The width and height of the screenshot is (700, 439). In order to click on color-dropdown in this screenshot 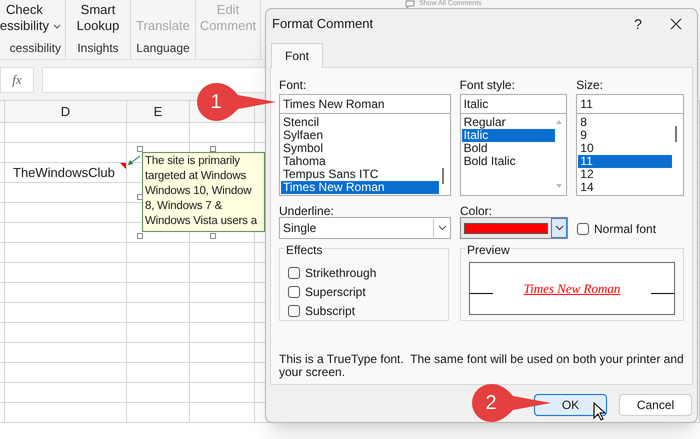, I will do `click(514, 228)`.